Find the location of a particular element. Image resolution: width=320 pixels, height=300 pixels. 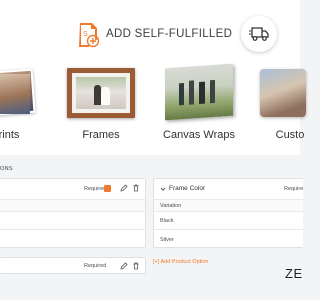

delivery-truck-icon is located at coordinates (259, 34).